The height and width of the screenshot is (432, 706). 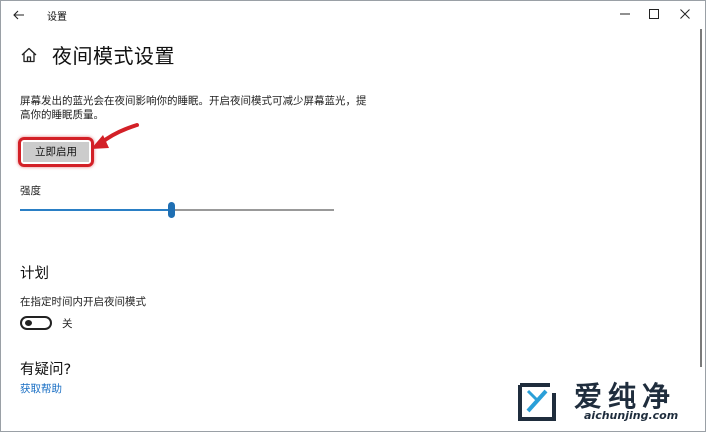 I want to click on close-icon, so click(x=685, y=14).